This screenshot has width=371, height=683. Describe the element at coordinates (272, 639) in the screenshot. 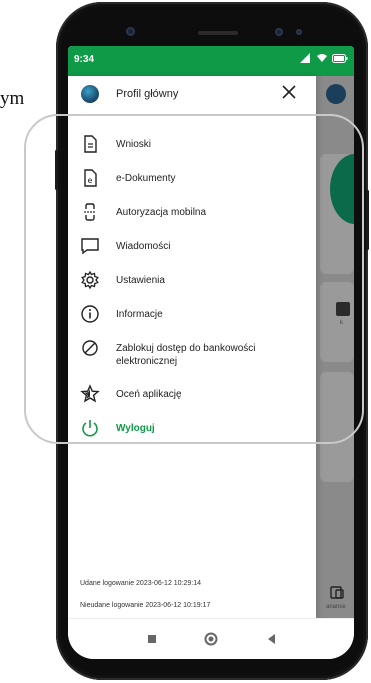

I see `back-icon` at that location.